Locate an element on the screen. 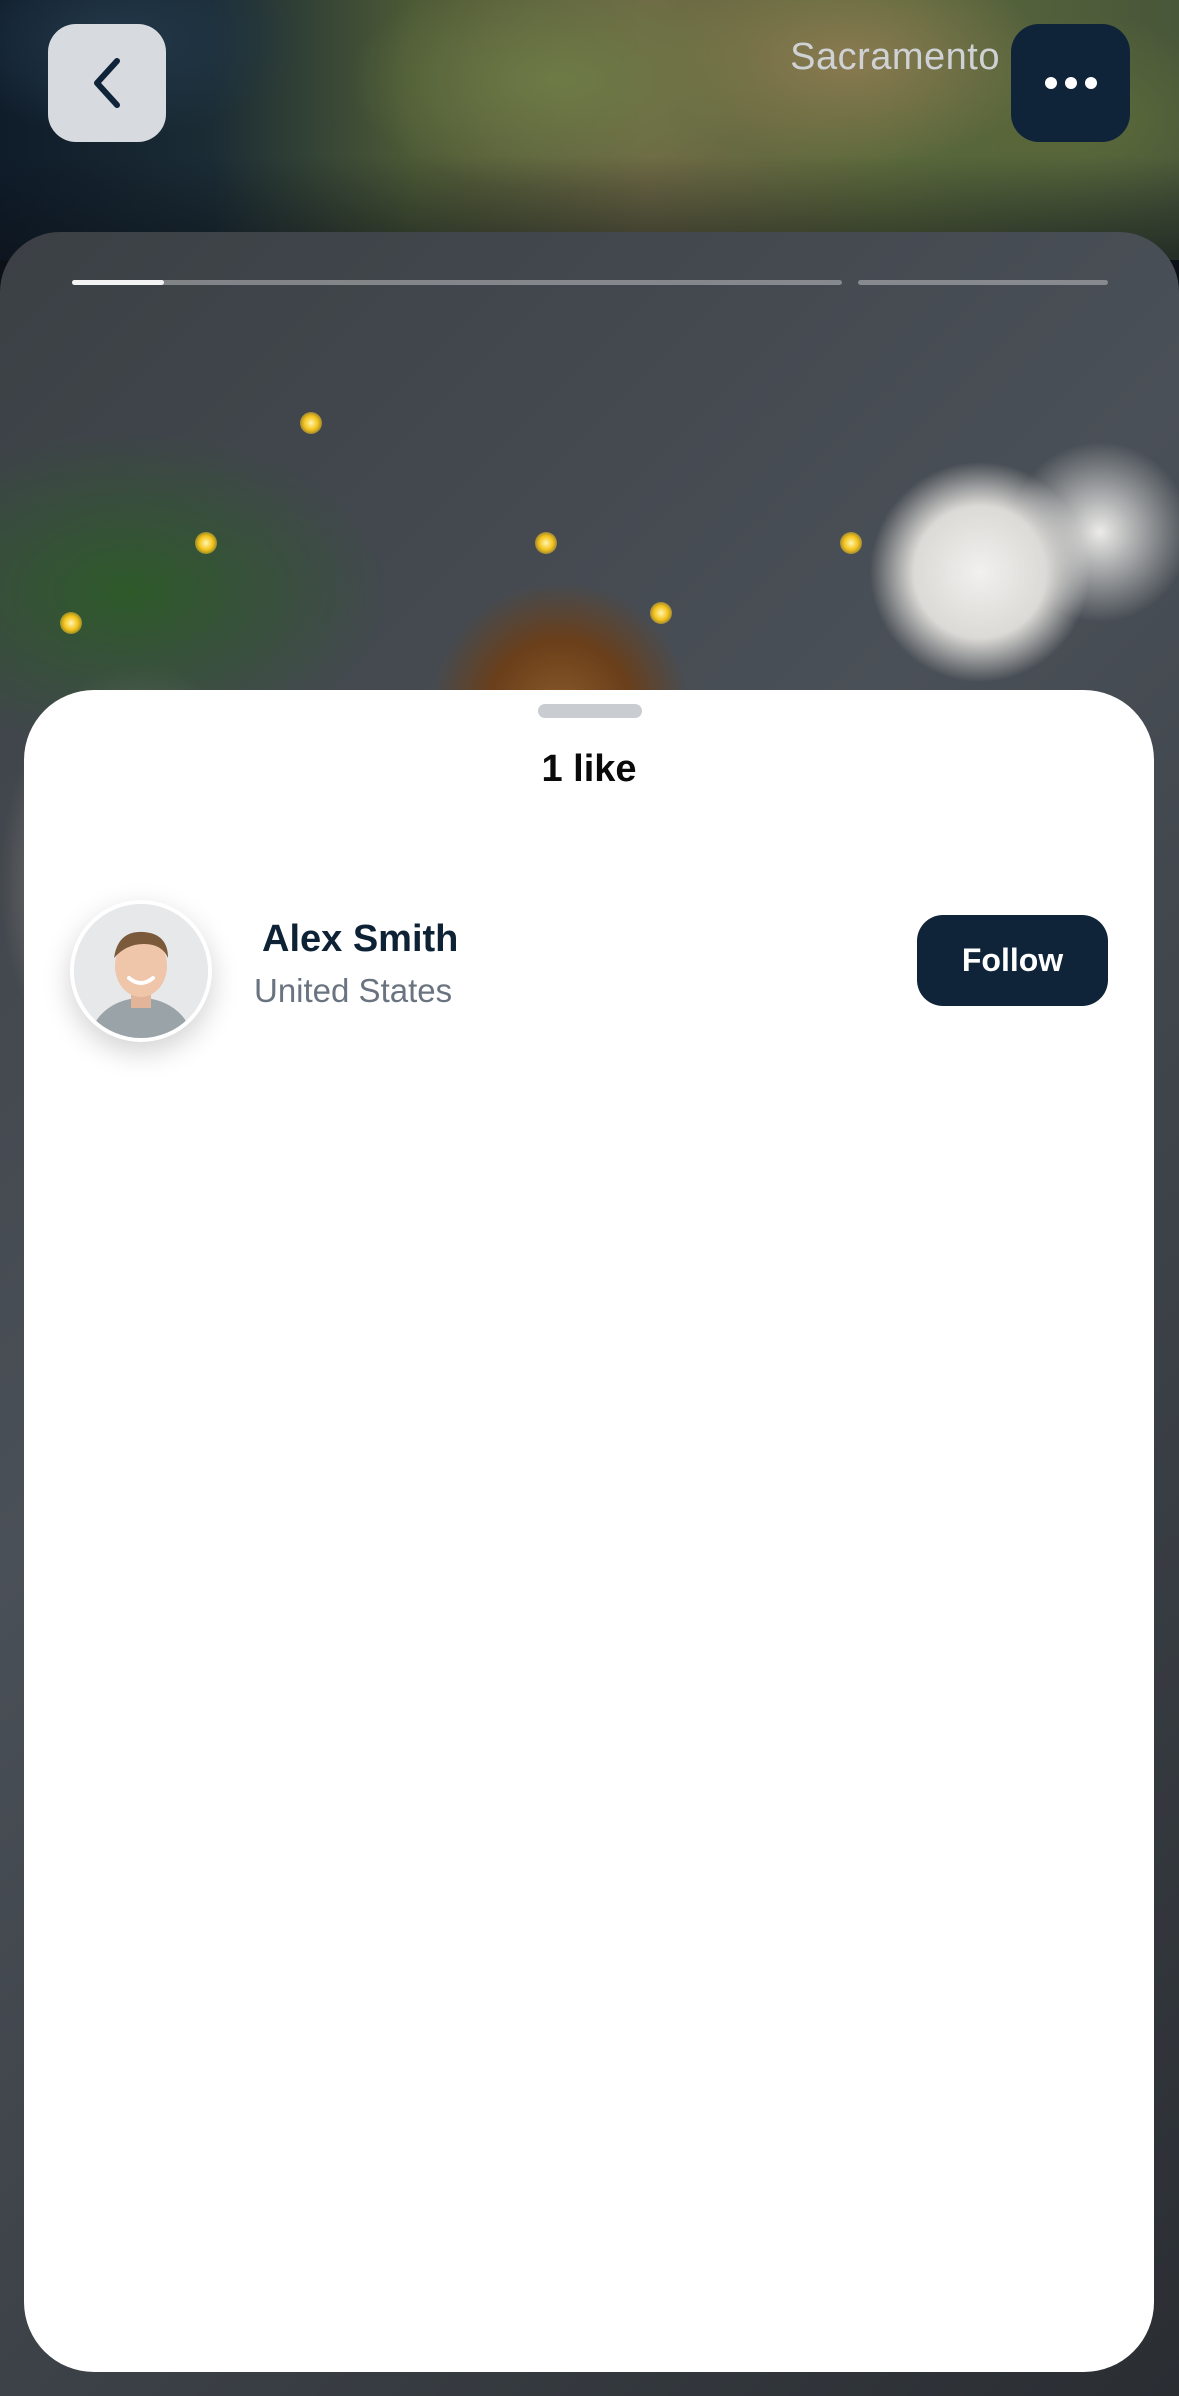 The image size is (1179, 2396). chevron-left-icon is located at coordinates (107, 83).